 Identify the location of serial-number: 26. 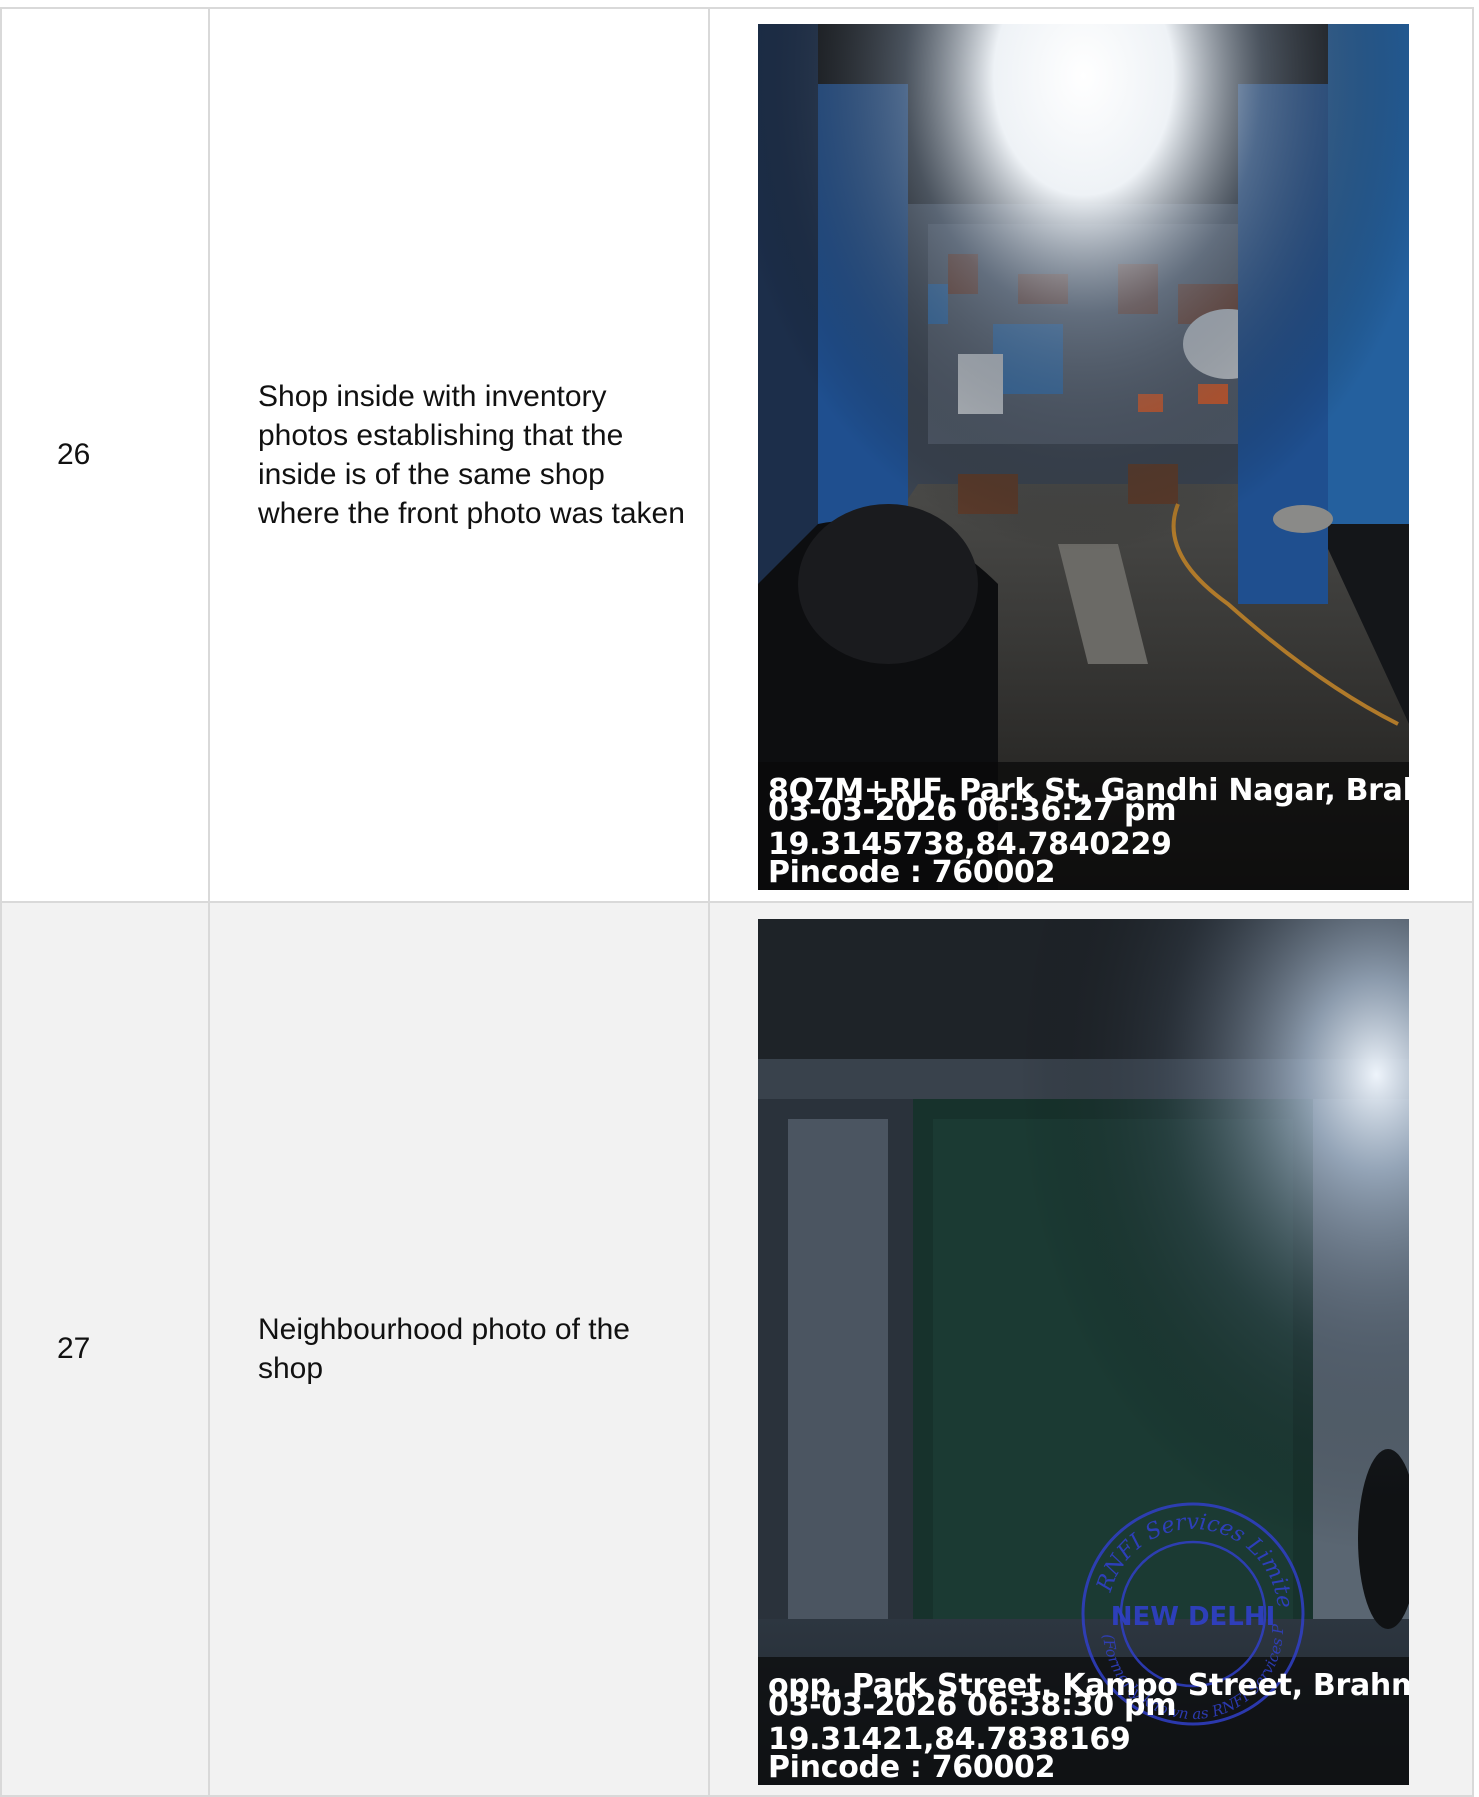
(105, 455).